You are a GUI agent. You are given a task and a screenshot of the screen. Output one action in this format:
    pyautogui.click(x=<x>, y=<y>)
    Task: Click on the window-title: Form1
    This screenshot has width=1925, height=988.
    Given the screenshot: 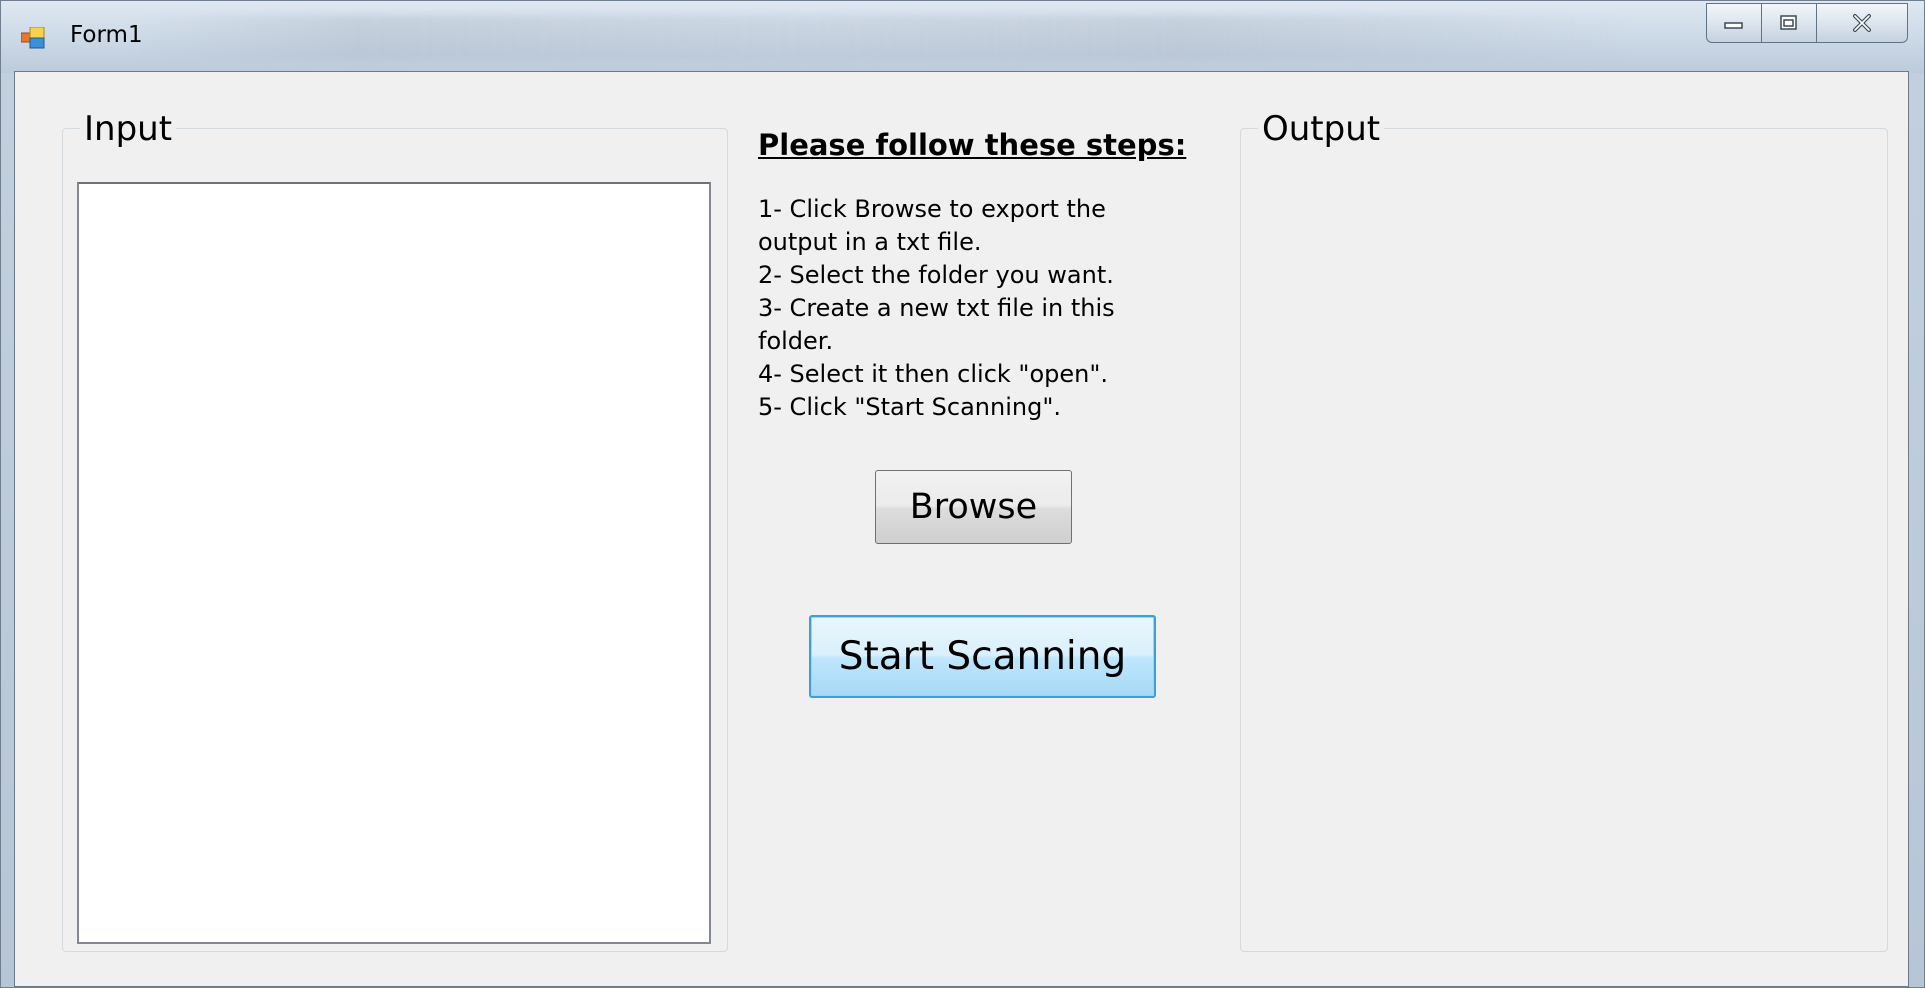 What is the action you would take?
    pyautogui.click(x=106, y=35)
    